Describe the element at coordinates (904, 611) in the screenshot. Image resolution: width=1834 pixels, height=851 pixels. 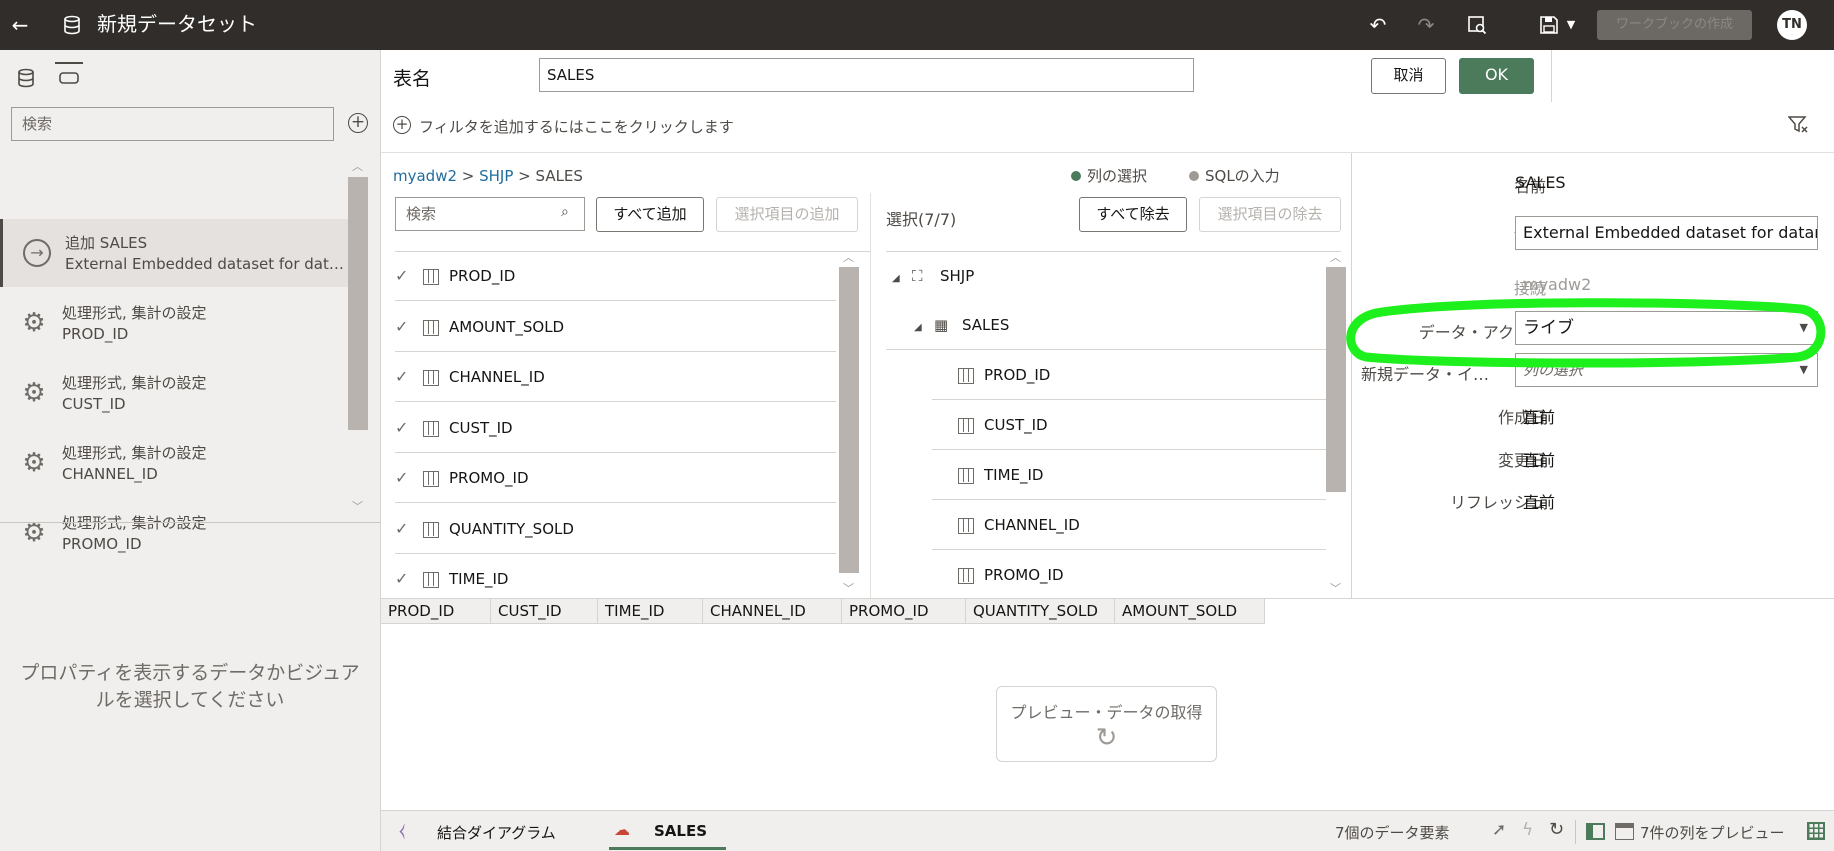
I see `grid-header: PROMO_ID` at that location.